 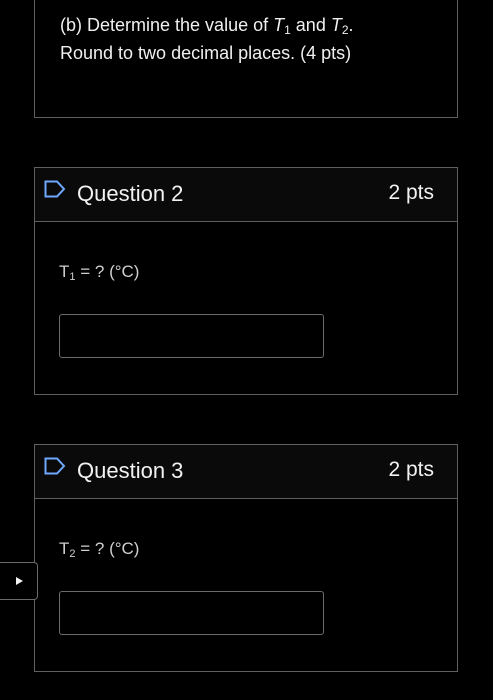 What do you see at coordinates (191, 336) in the screenshot?
I see `question-2-answer-input` at bounding box center [191, 336].